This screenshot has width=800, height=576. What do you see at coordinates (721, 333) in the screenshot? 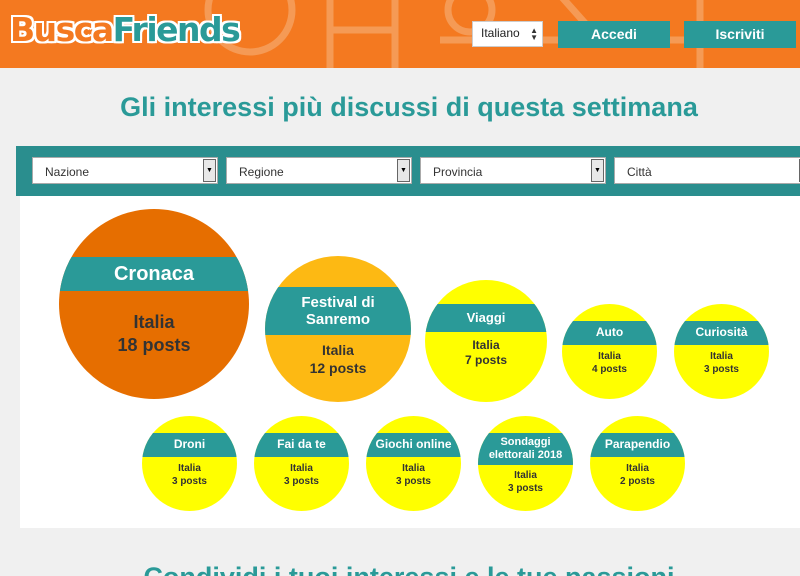
I see `topic-name: Curiosità` at bounding box center [721, 333].